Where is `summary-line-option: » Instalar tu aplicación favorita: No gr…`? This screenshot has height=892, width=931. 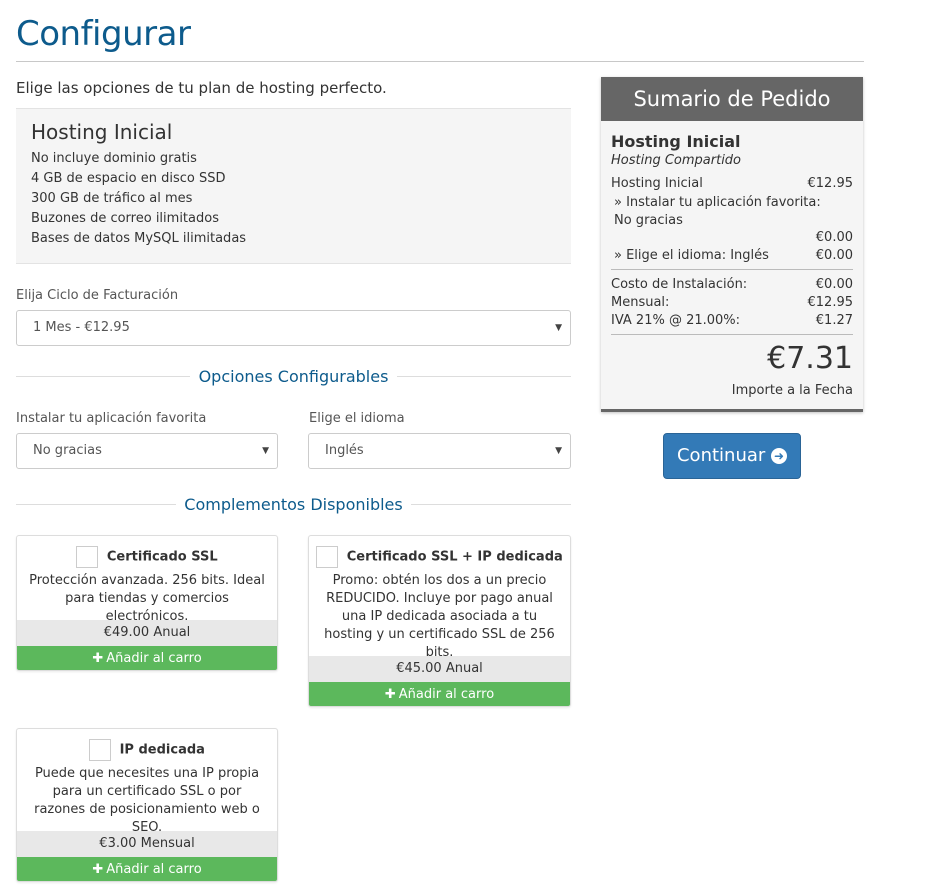 summary-line-option: » Instalar tu aplicación favorita: No gr… is located at coordinates (717, 211).